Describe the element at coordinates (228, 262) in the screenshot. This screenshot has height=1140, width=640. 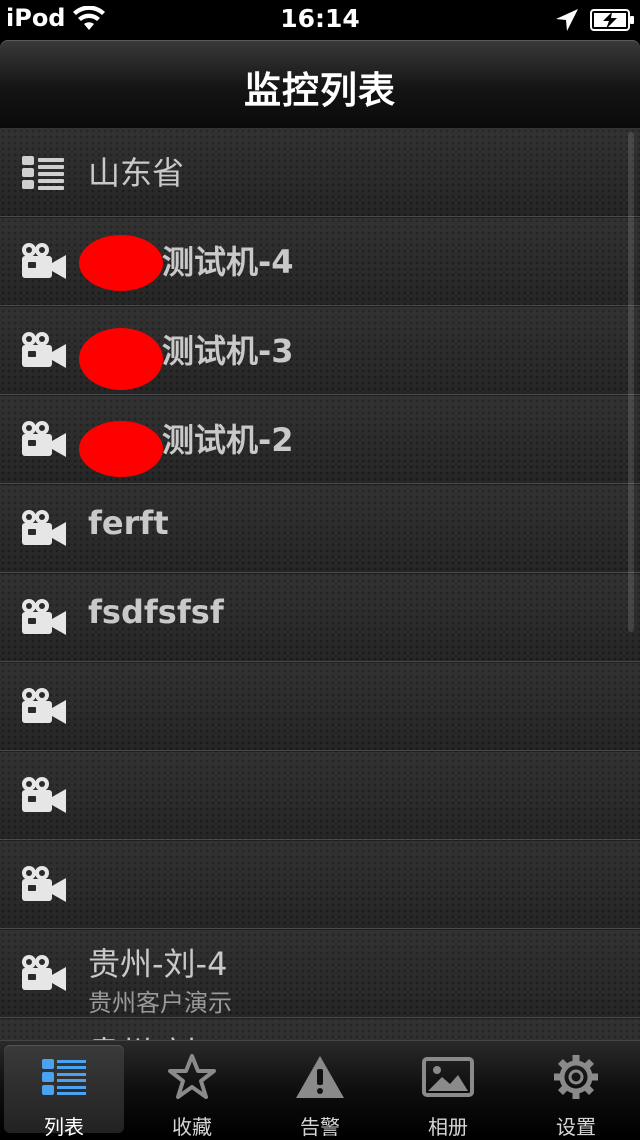
I see `list-item-label: 测试机-4` at that location.